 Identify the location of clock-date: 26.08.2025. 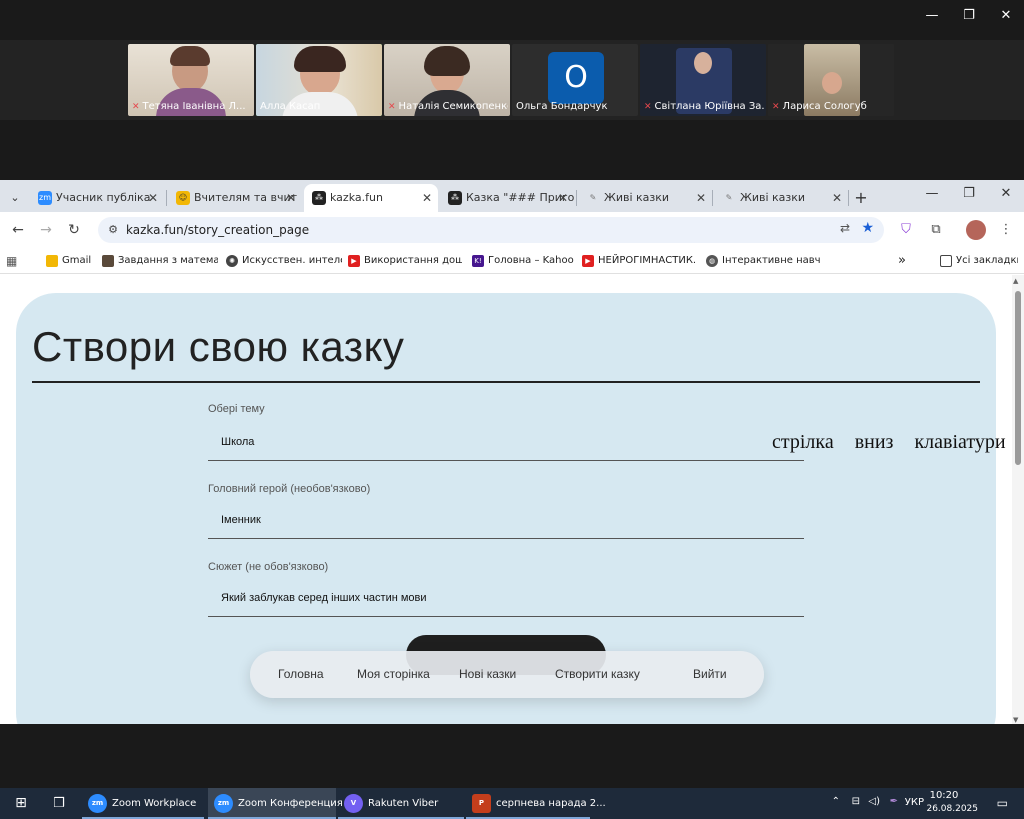
(952, 809).